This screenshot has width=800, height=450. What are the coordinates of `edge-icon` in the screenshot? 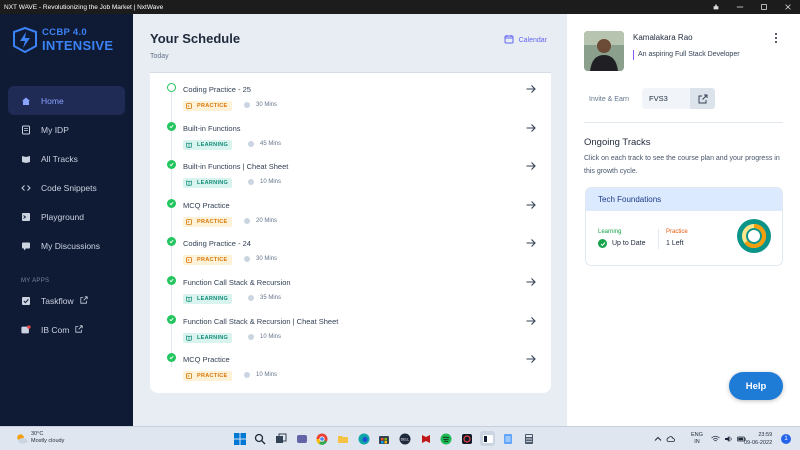 It's located at (363, 438).